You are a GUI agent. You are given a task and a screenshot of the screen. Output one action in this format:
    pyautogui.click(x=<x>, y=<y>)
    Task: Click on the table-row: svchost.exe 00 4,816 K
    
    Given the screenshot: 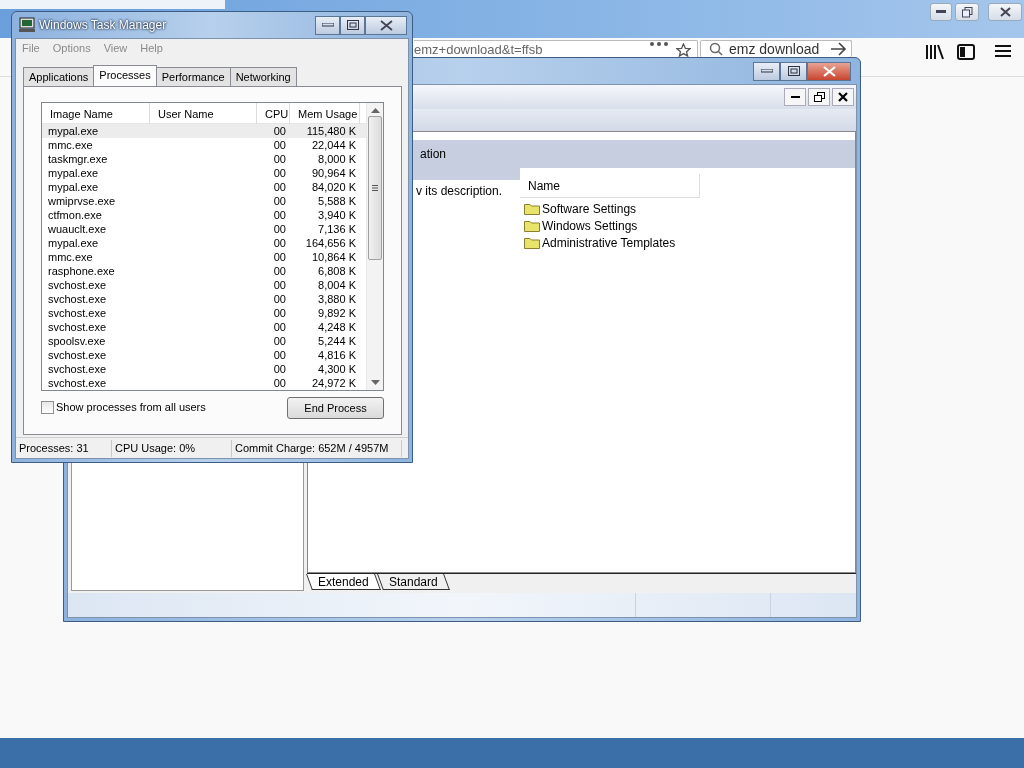 What is the action you would take?
    pyautogui.click(x=204, y=355)
    